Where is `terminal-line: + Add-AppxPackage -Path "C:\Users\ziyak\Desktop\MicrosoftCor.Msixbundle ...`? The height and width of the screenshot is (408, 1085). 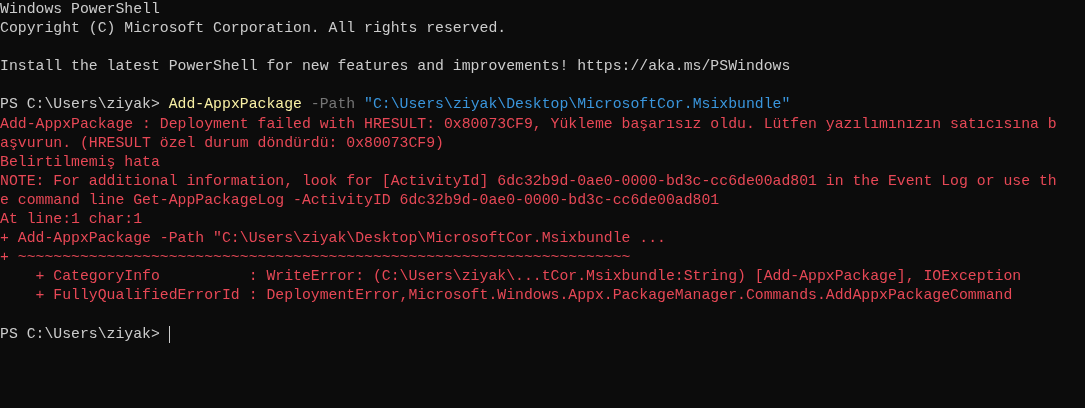 terminal-line: + Add-AppxPackage -Path "C:\Users\ziyak\Desktop\MicrosoftCor.Msixbundle ... is located at coordinates (333, 239).